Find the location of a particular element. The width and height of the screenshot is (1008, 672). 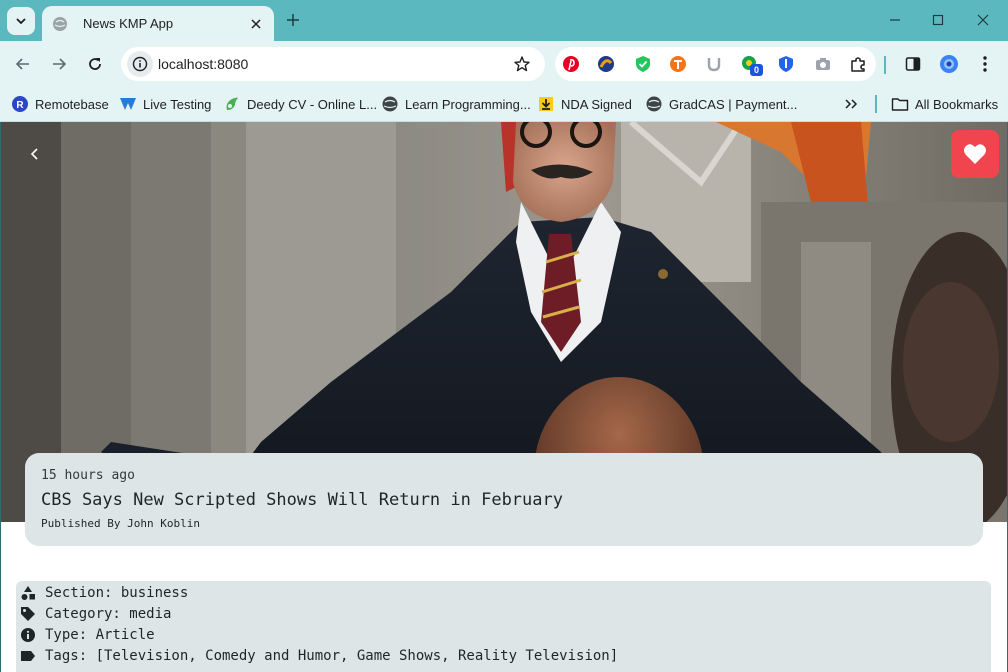

toolbar-divider is located at coordinates (885, 65).